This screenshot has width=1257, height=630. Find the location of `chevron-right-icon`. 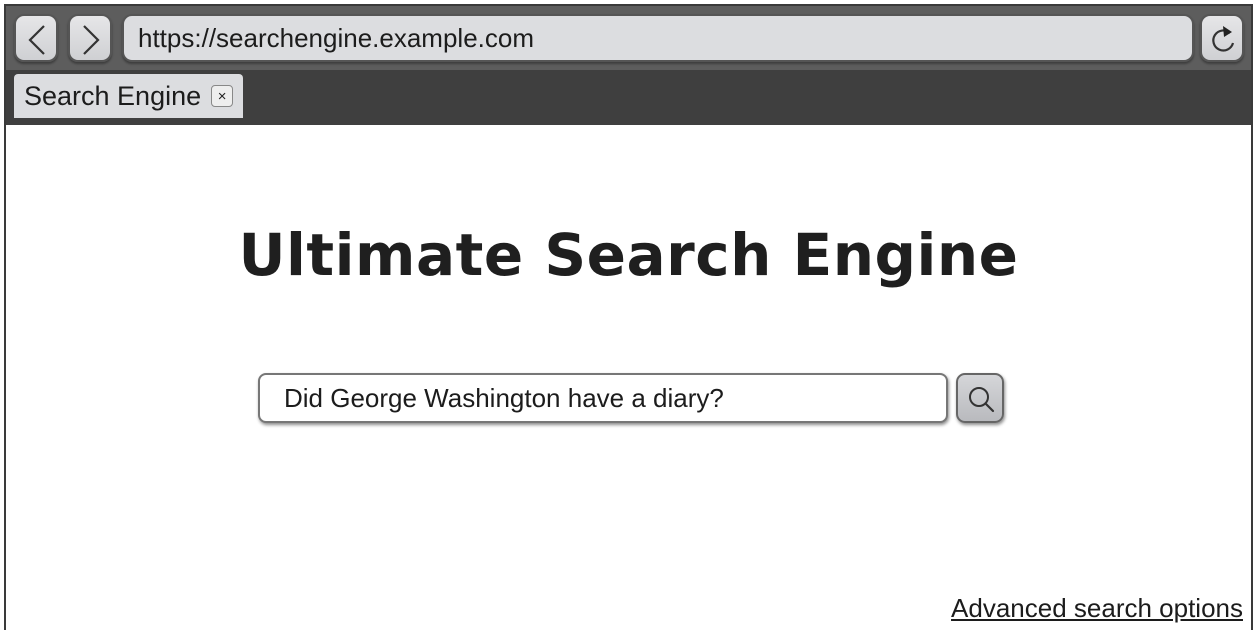

chevron-right-icon is located at coordinates (91, 40).